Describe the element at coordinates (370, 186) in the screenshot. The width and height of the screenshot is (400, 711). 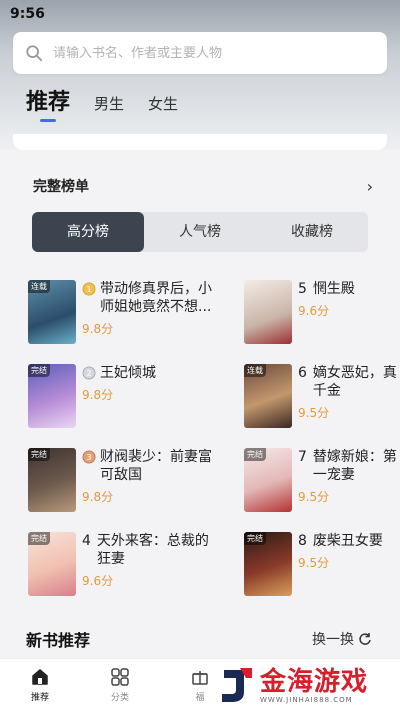
I see `chevron-right-icon: ›` at that location.